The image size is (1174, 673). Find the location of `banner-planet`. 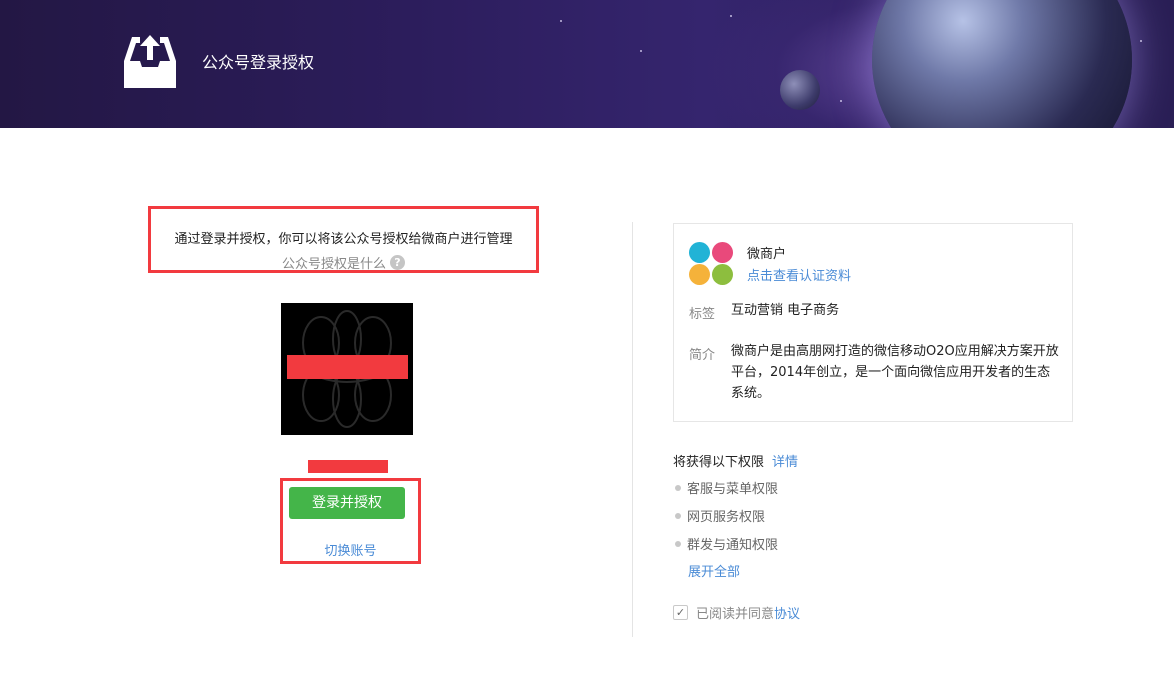

banner-planet is located at coordinates (1002, 64).